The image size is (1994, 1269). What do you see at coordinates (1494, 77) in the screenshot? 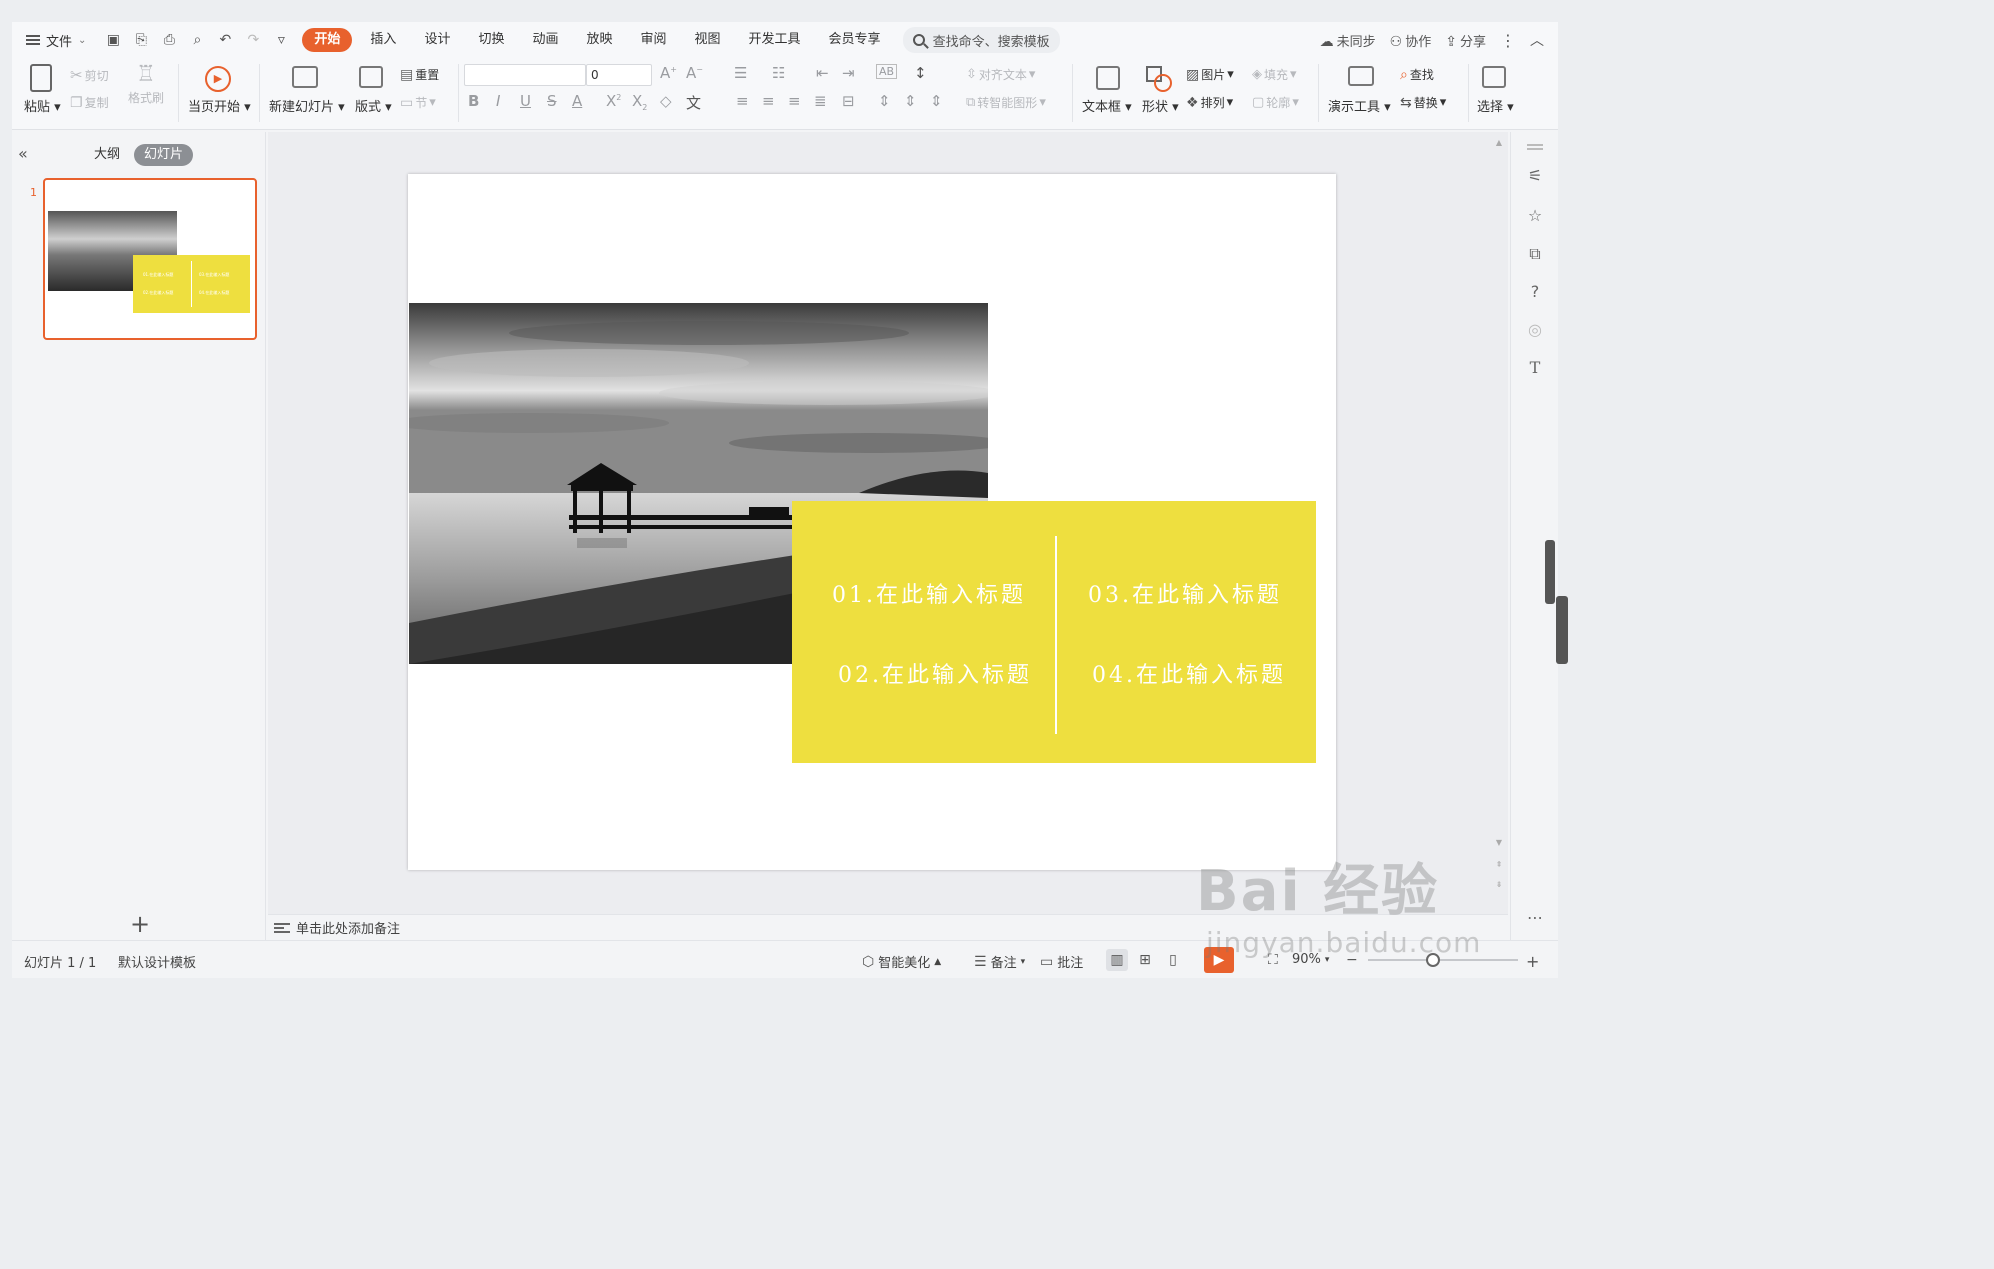
I see `select-icon` at bounding box center [1494, 77].